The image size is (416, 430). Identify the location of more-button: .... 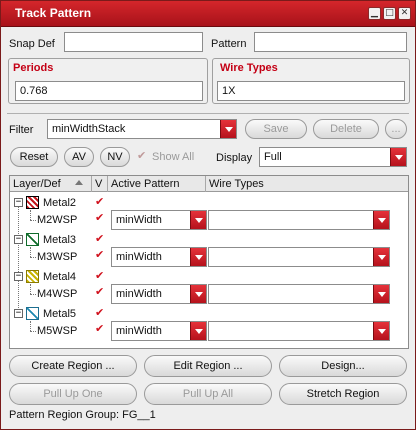
(396, 129).